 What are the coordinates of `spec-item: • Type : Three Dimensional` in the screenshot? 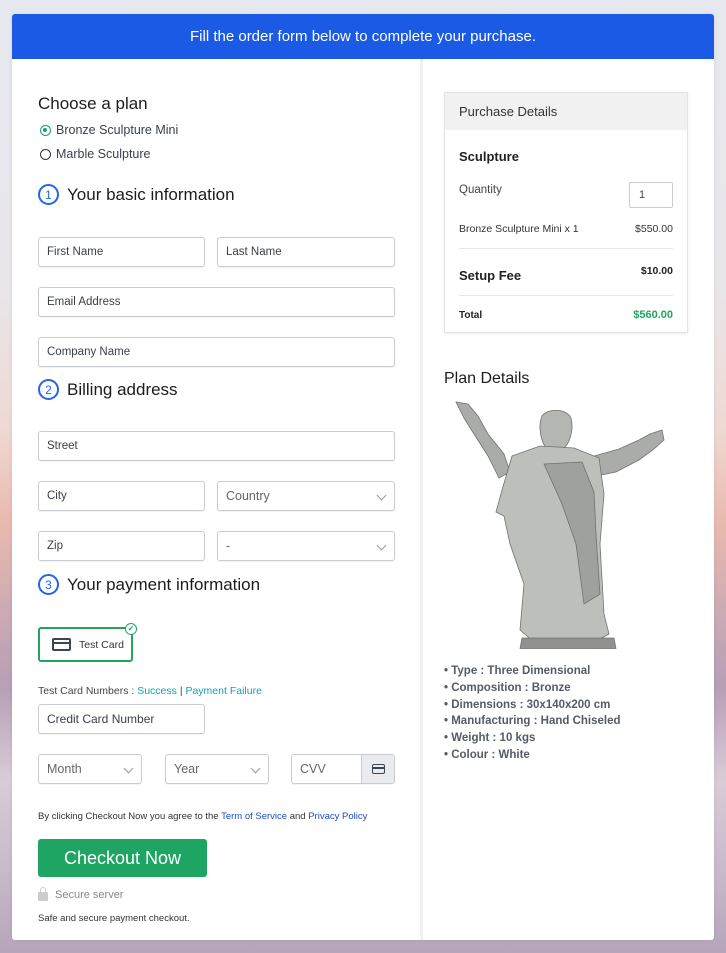 It's located at (517, 671).